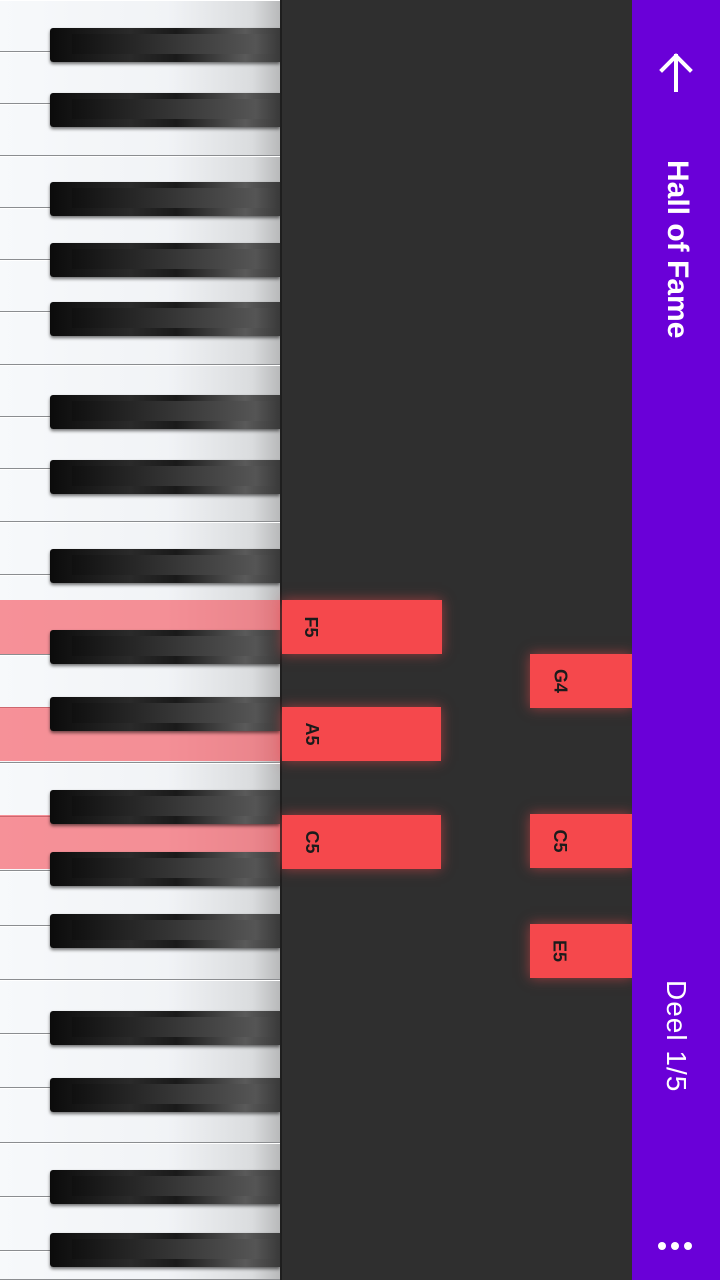 The width and height of the screenshot is (720, 1280). What do you see at coordinates (581, 951) in the screenshot?
I see `note-tile: E5` at bounding box center [581, 951].